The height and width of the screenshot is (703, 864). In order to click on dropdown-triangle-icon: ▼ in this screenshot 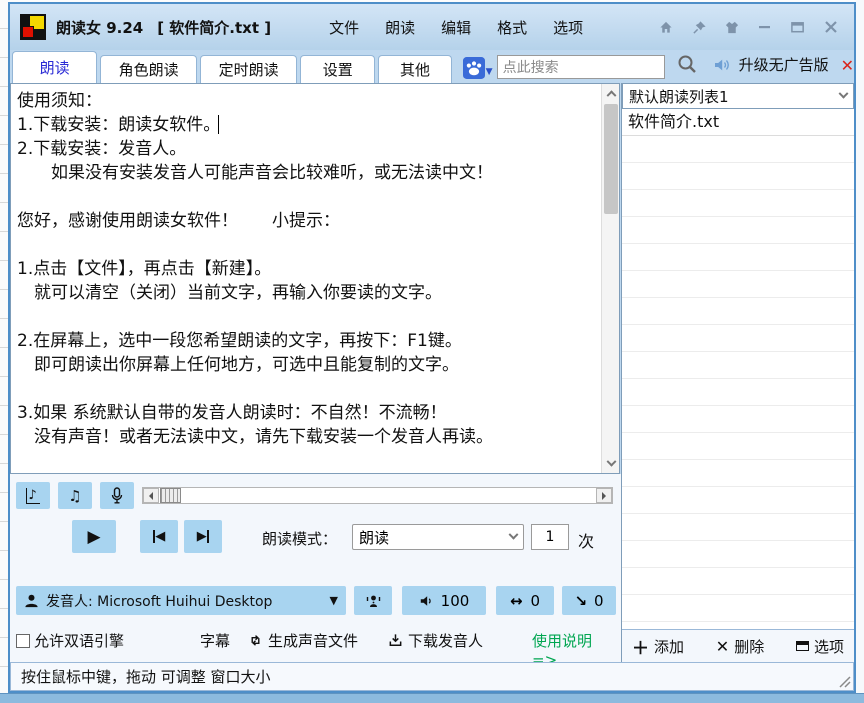, I will do `click(333, 600)`.